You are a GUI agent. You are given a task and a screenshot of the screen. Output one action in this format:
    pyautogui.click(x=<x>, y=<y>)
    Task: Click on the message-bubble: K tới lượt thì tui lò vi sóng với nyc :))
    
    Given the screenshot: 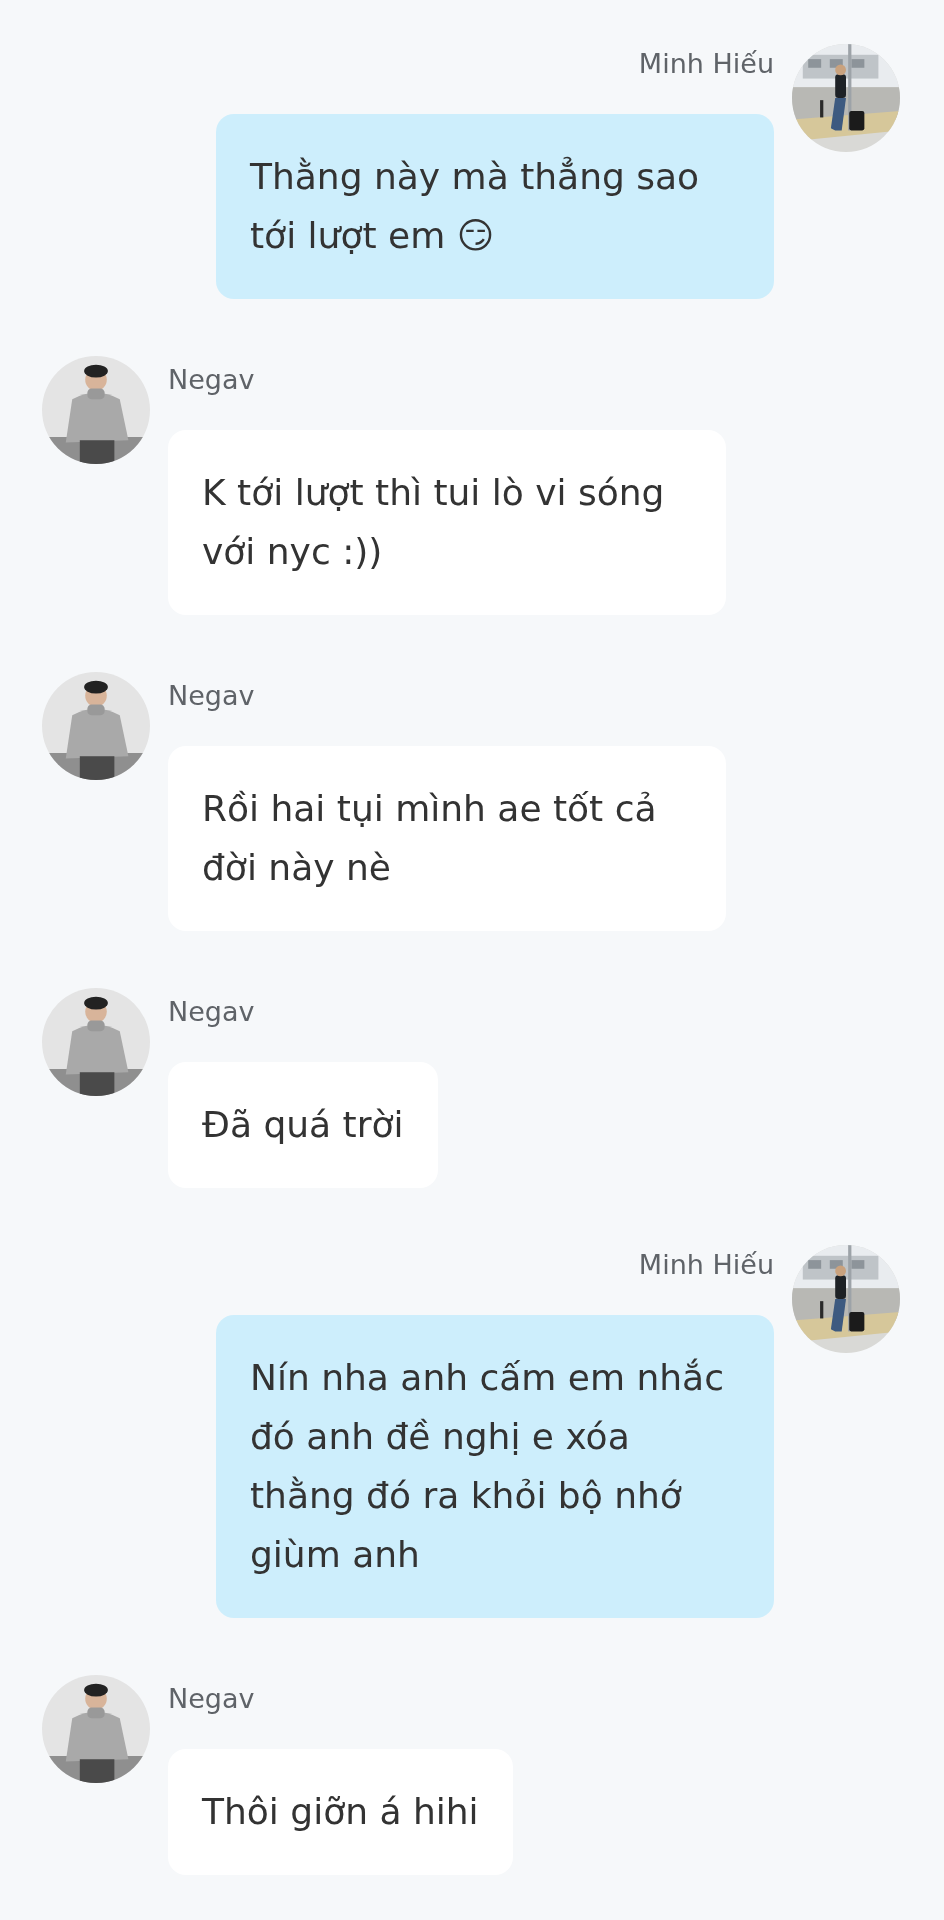 What is the action you would take?
    pyautogui.click(x=447, y=522)
    